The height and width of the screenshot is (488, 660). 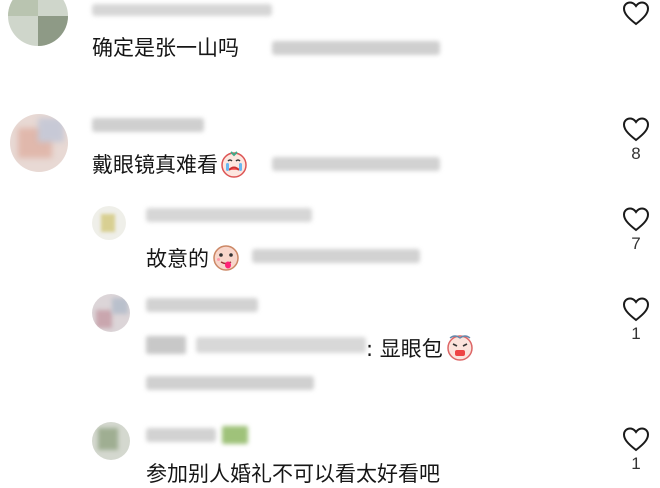 What do you see at coordinates (235, 435) in the screenshot?
I see `user-badge-blurred` at bounding box center [235, 435].